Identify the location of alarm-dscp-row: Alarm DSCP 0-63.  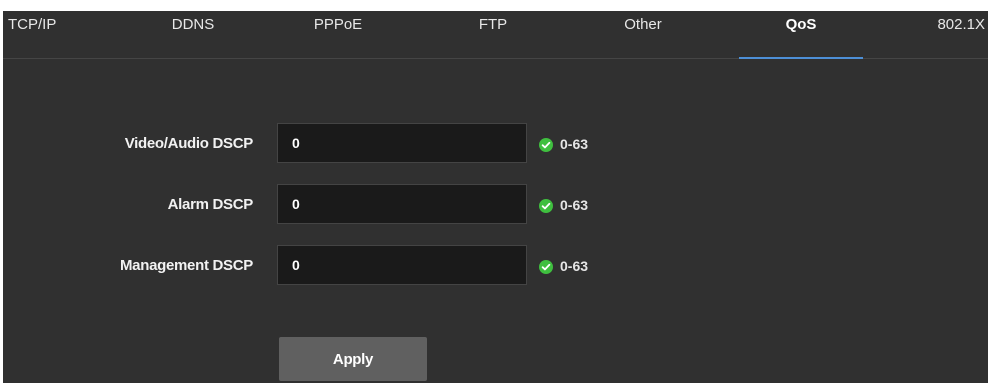
(495, 205).